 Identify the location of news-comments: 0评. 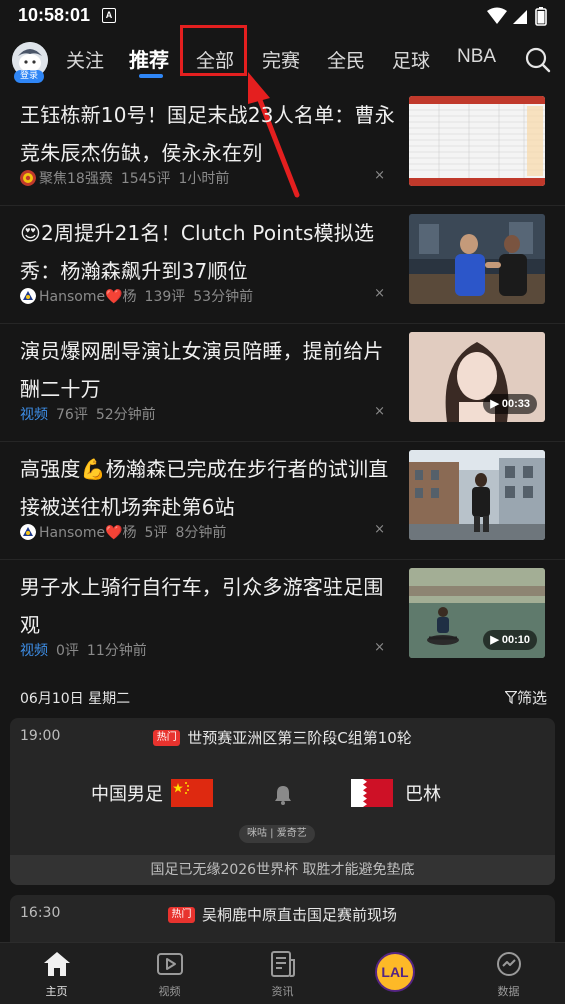
(67, 651).